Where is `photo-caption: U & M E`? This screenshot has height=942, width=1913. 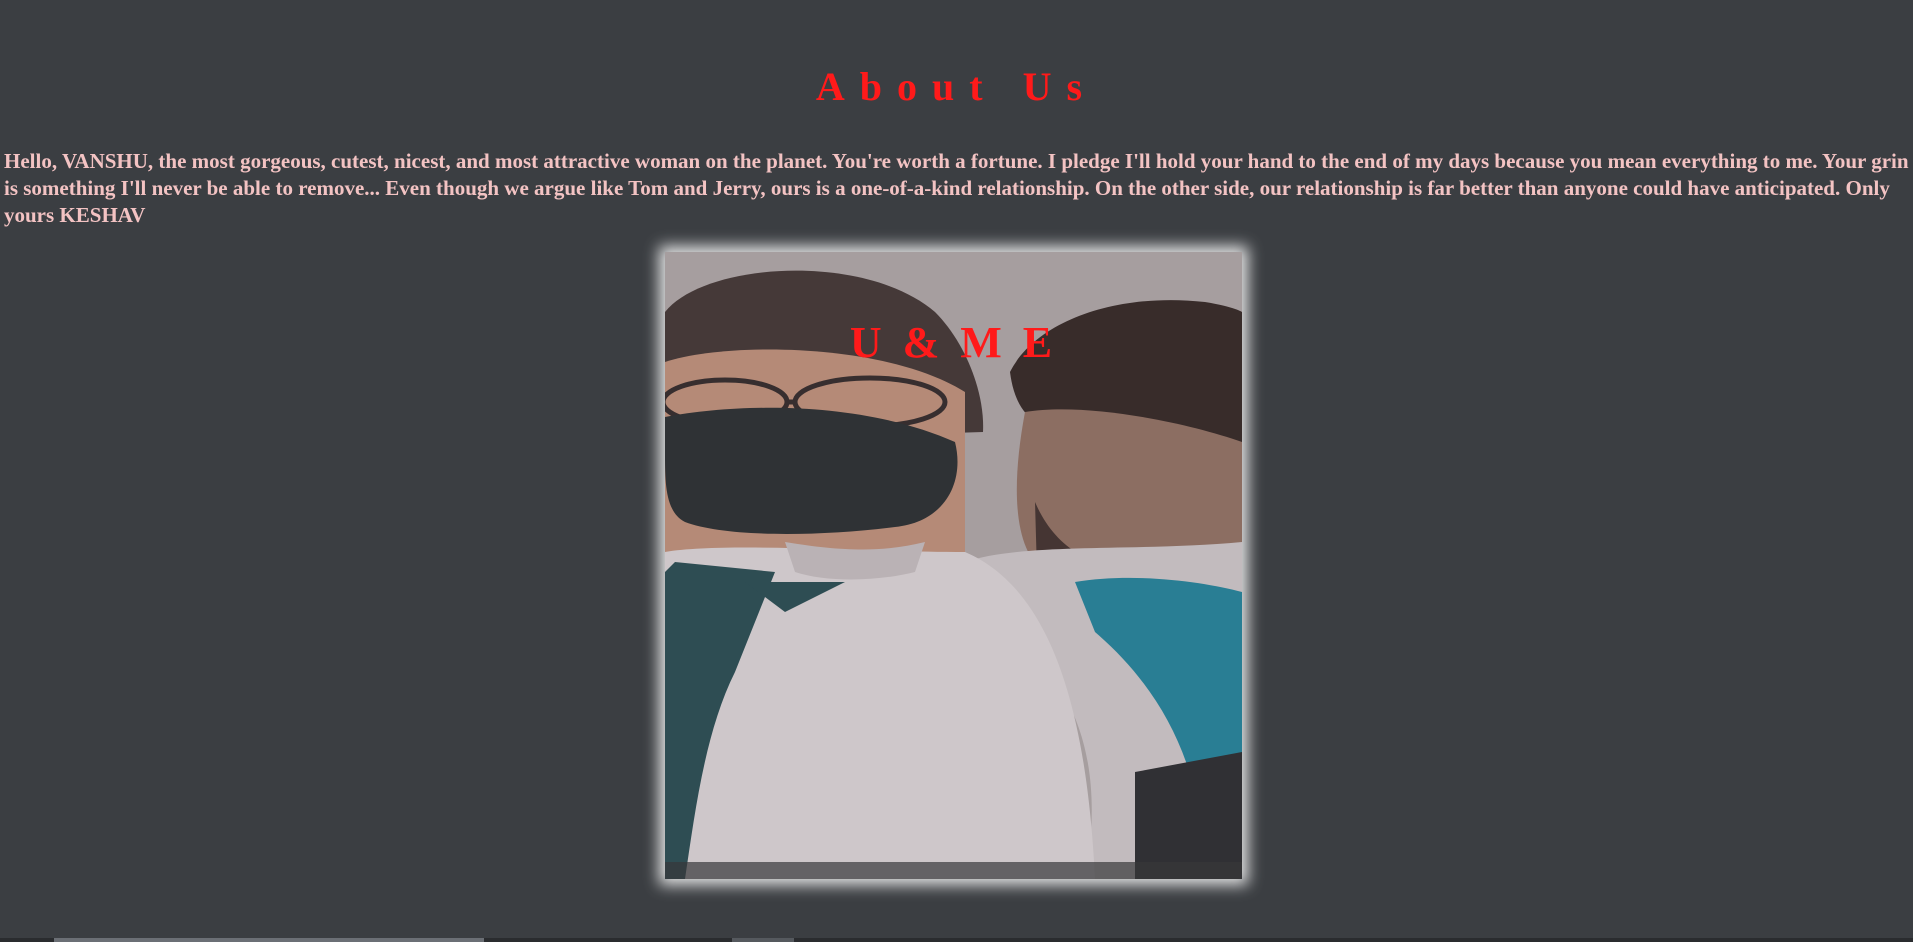 photo-caption: U & M E is located at coordinates (953, 342).